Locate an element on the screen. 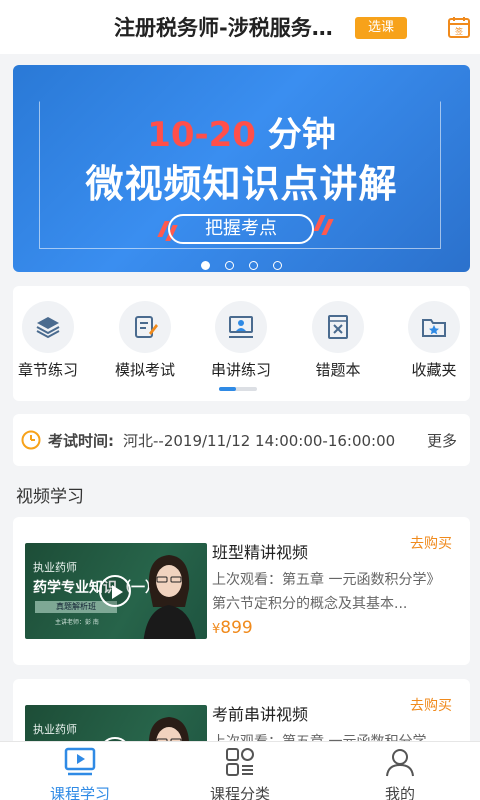 This screenshot has height=800, width=480. video-play-icon is located at coordinates (80, 761).